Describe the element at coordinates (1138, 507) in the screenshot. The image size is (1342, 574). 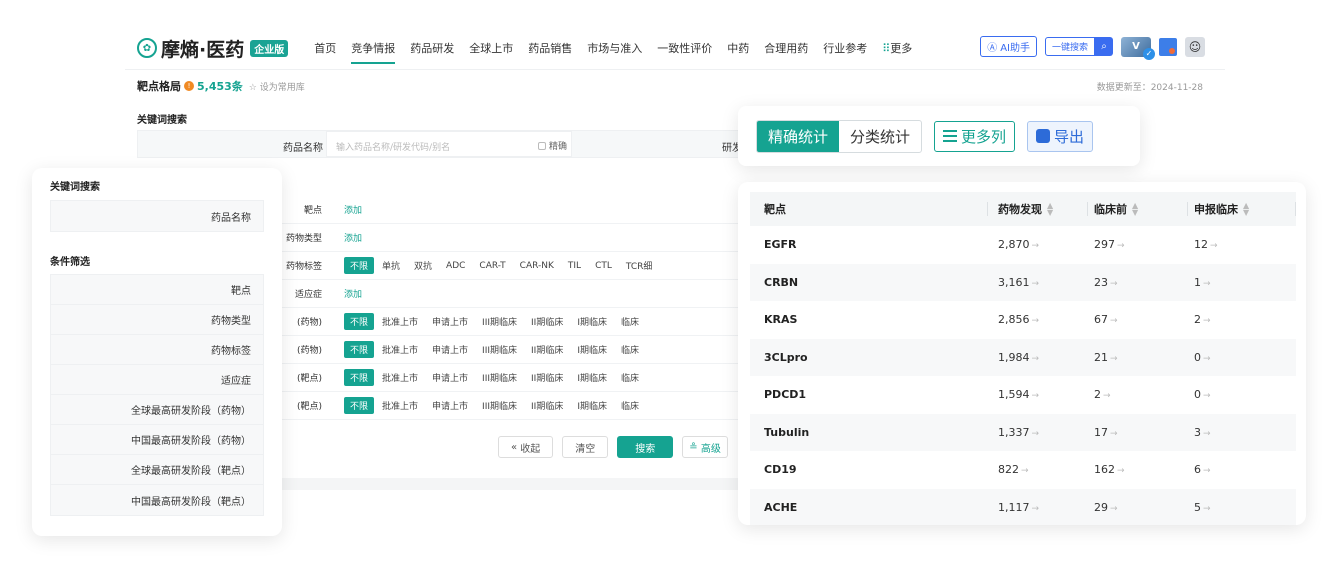
I see `count-cell: 29 →` at that location.